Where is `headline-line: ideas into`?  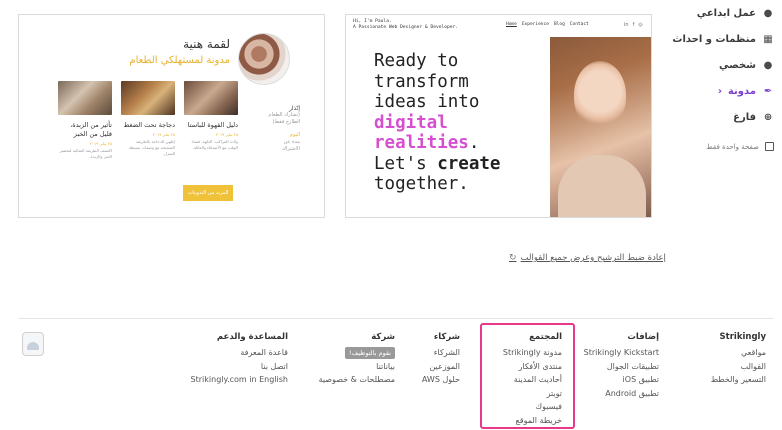 headline-line: ideas into is located at coordinates (427, 102).